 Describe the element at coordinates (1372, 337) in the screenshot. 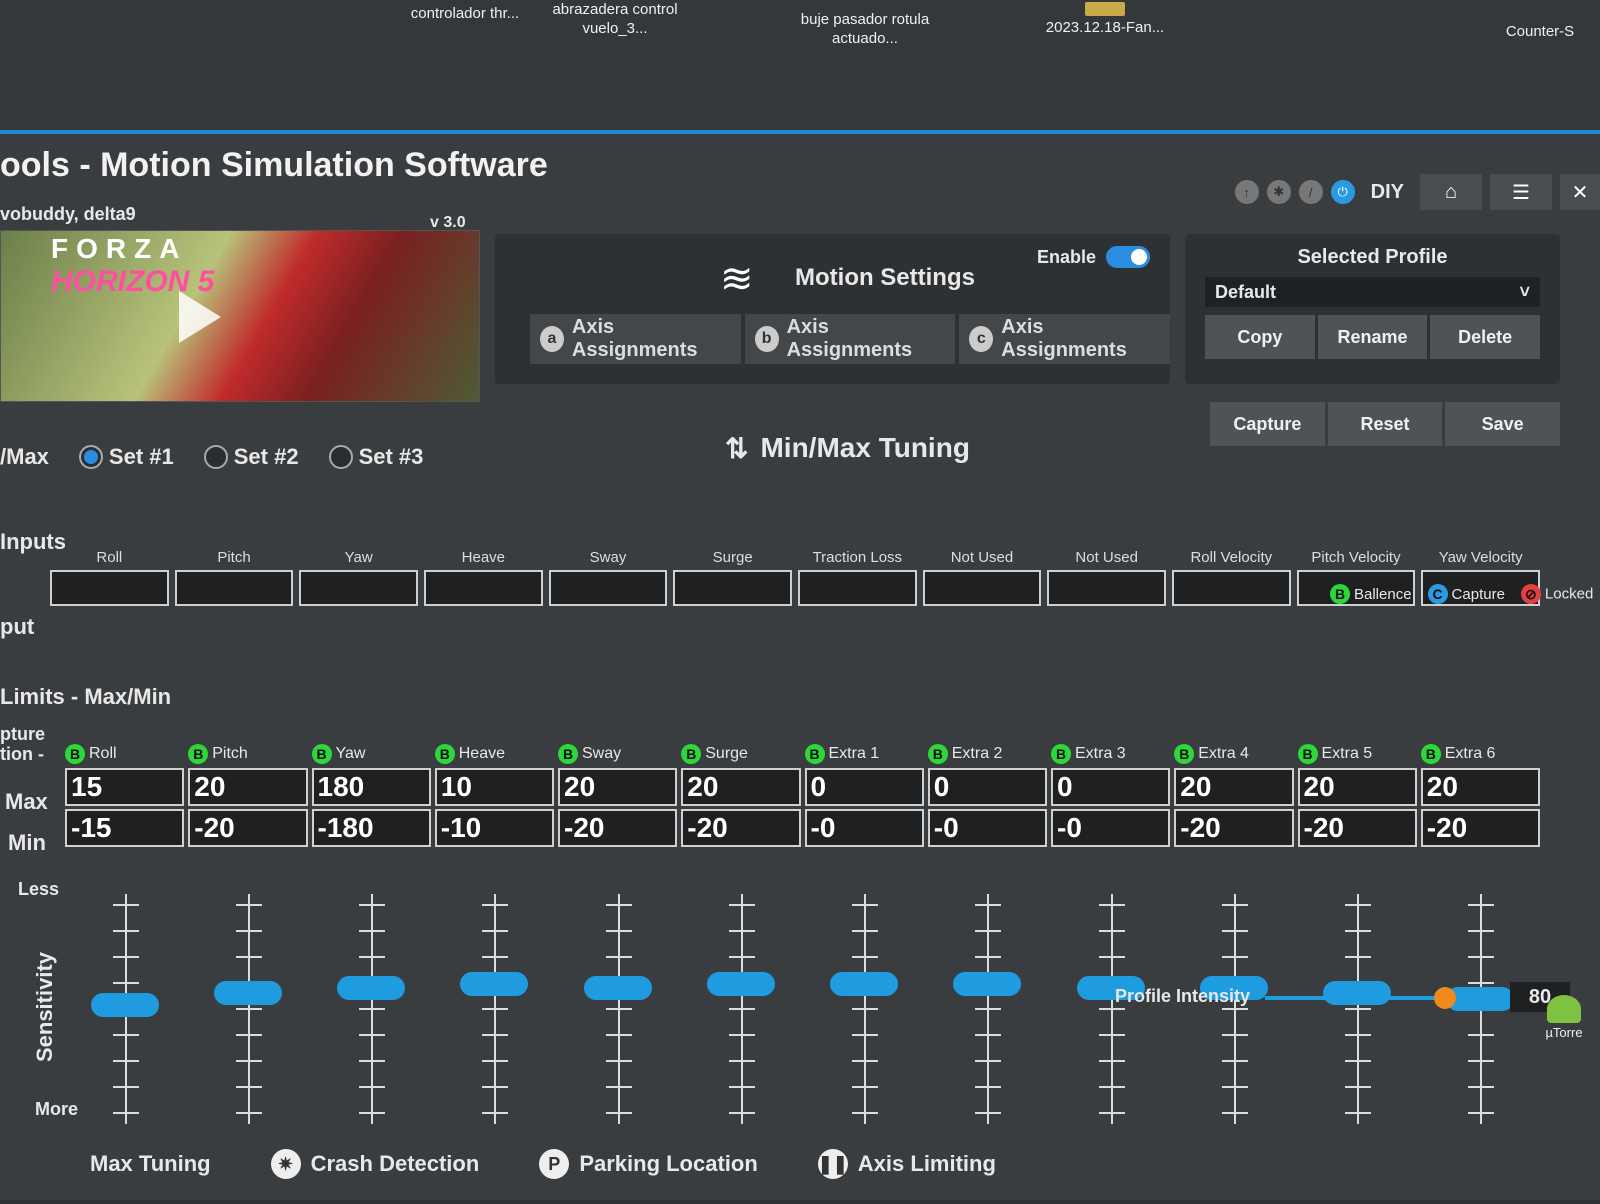

I see `rename-button: Rename` at that location.